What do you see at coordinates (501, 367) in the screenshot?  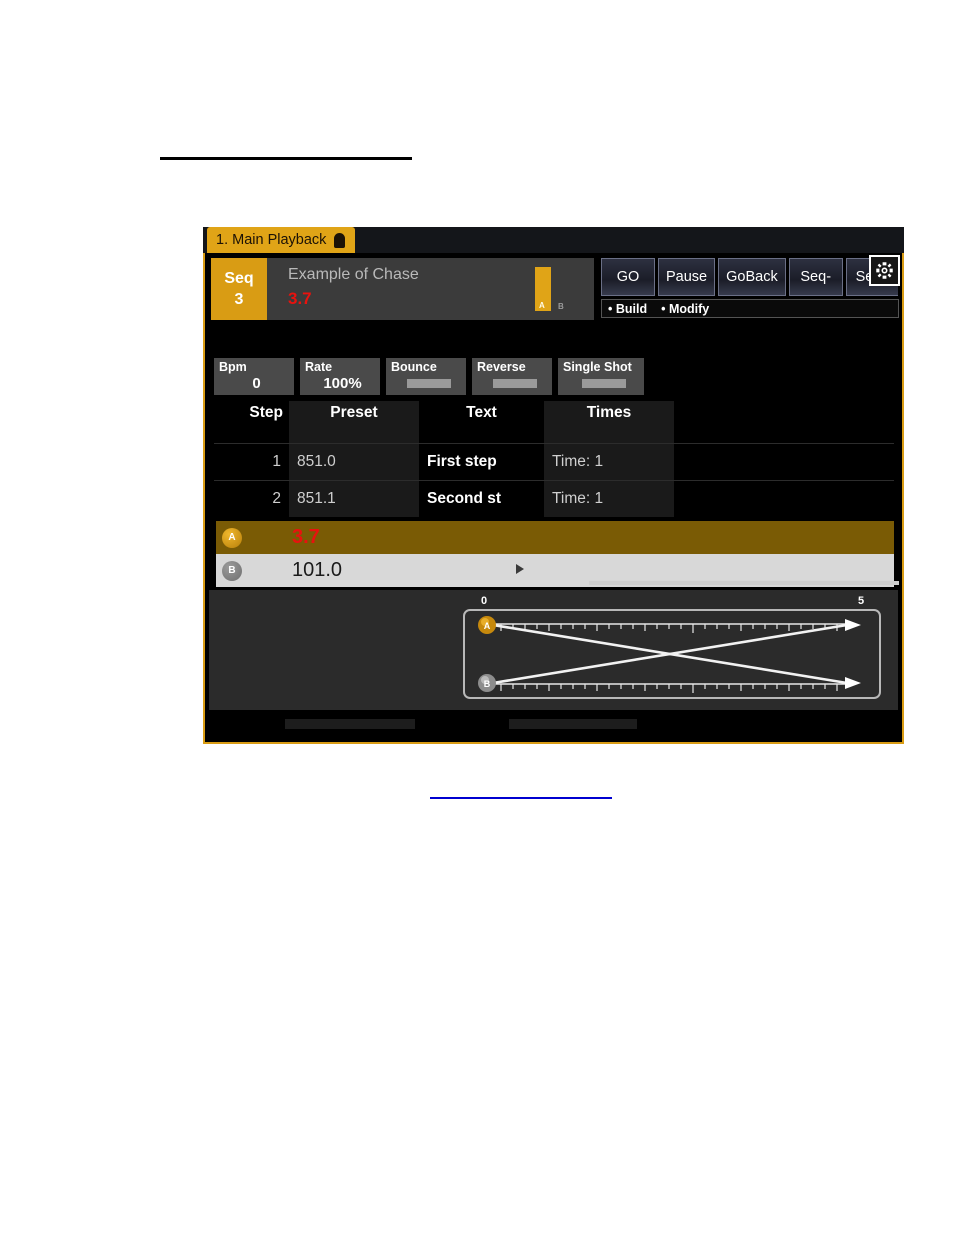 I see `reverse-label: Reverse` at bounding box center [501, 367].